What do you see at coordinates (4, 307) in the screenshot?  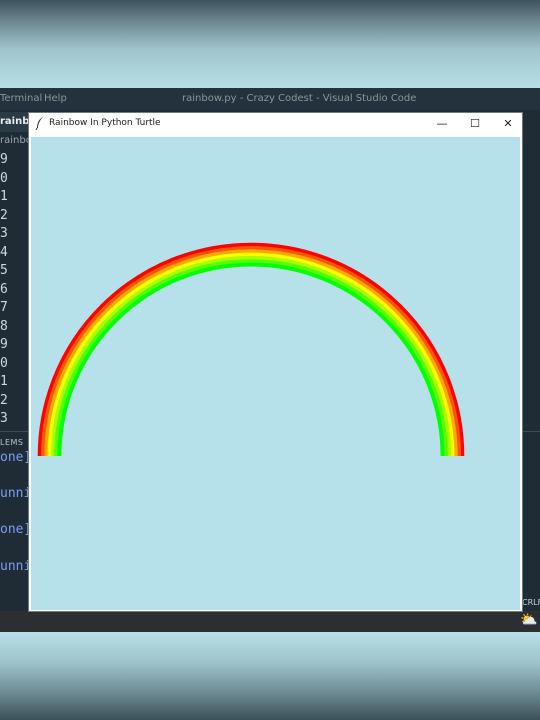 I see `line-number: 7` at bounding box center [4, 307].